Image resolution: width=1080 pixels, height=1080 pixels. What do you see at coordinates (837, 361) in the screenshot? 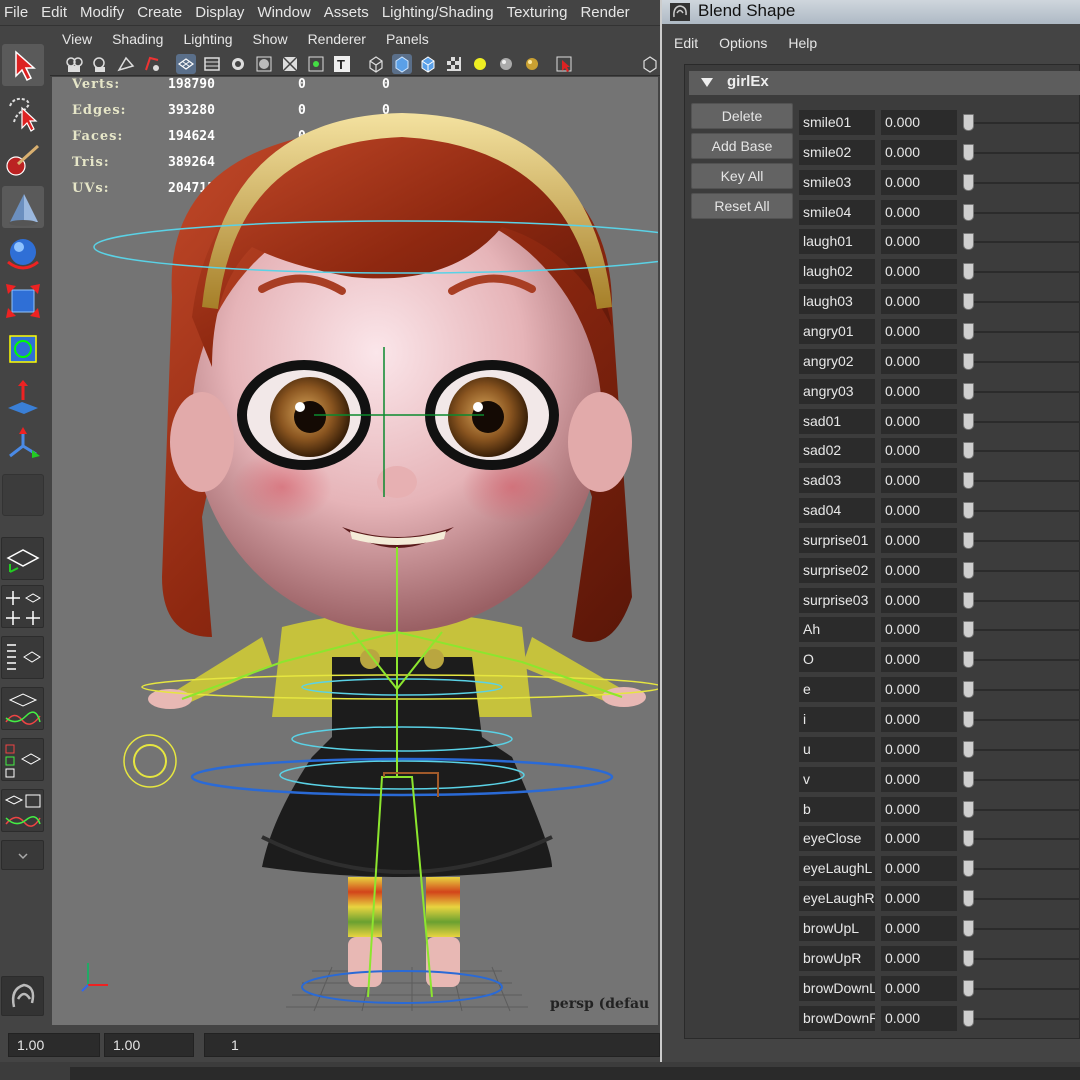
I see `target-name-field: angry02` at bounding box center [837, 361].